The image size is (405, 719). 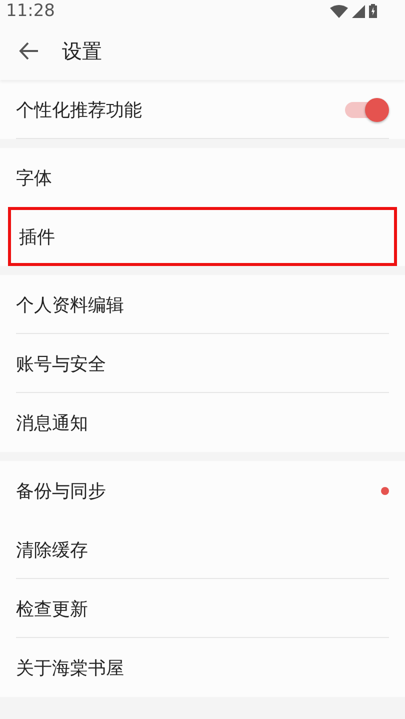 I want to click on setting-label: 检查更新, so click(x=52, y=609).